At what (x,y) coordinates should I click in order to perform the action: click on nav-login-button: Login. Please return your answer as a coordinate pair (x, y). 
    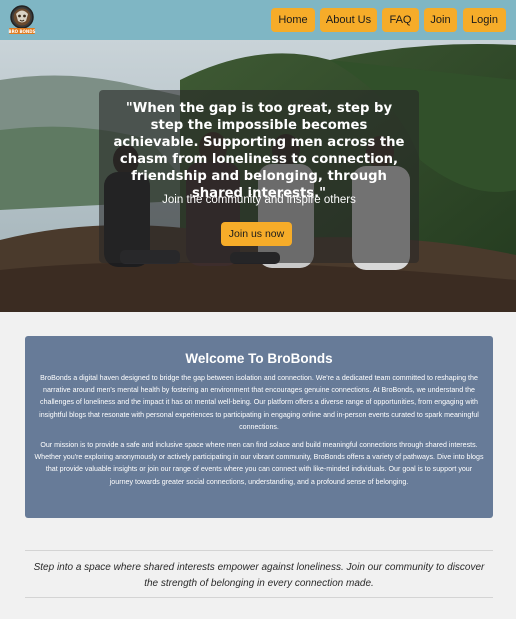
    Looking at the image, I should click on (484, 20).